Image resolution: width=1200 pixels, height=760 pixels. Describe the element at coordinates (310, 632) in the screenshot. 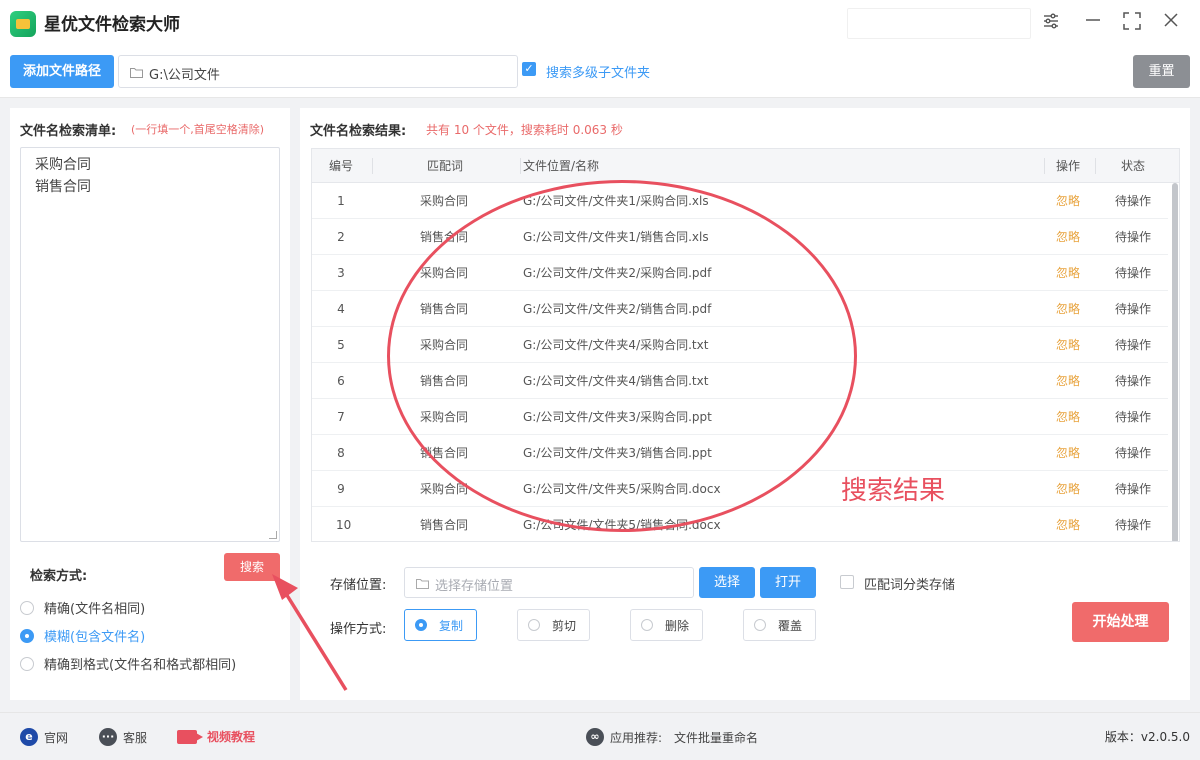

I see `annotation-arrow-icon` at that location.